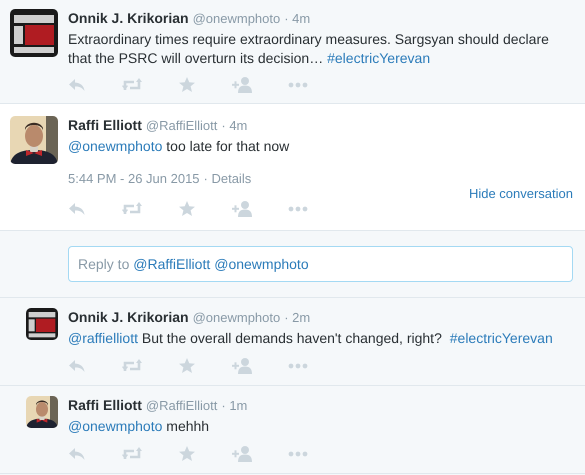  Describe the element at coordinates (311, 338) in the screenshot. I see `tweet-text: @raffielliott But the overall demands haven't changed, right? #electricYerevan` at that location.